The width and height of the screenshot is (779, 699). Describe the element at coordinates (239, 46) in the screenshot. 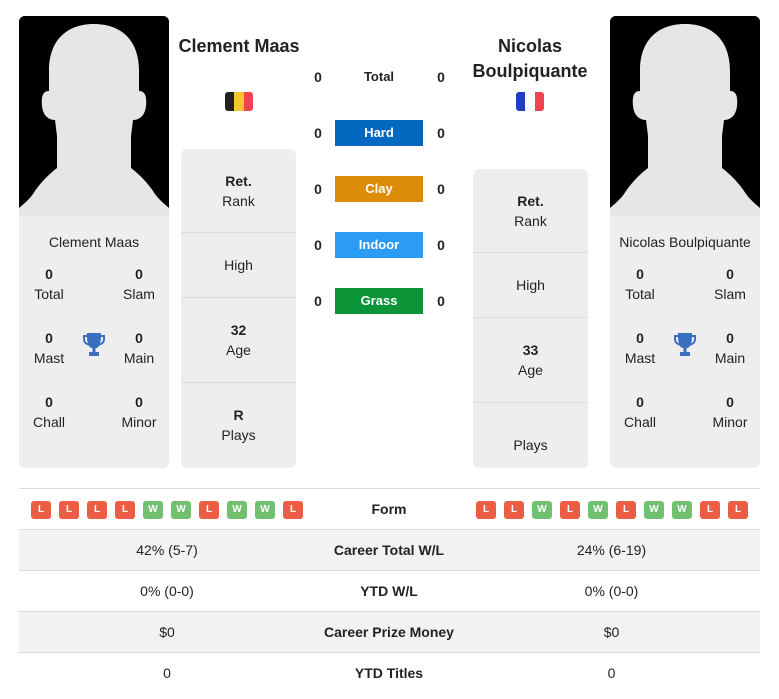

I see `player-name-left: Clement Maas` at that location.